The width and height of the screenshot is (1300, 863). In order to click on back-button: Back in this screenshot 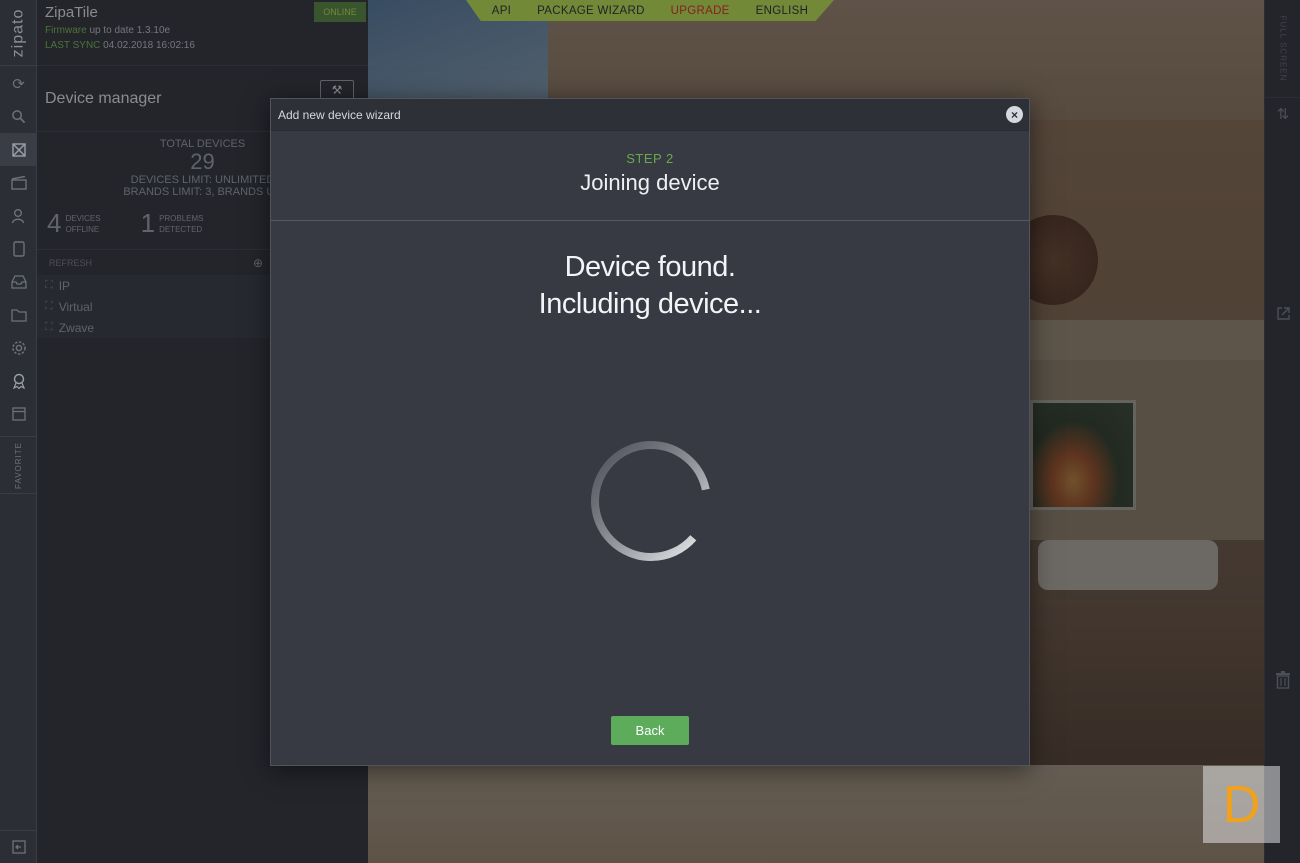, I will do `click(650, 730)`.